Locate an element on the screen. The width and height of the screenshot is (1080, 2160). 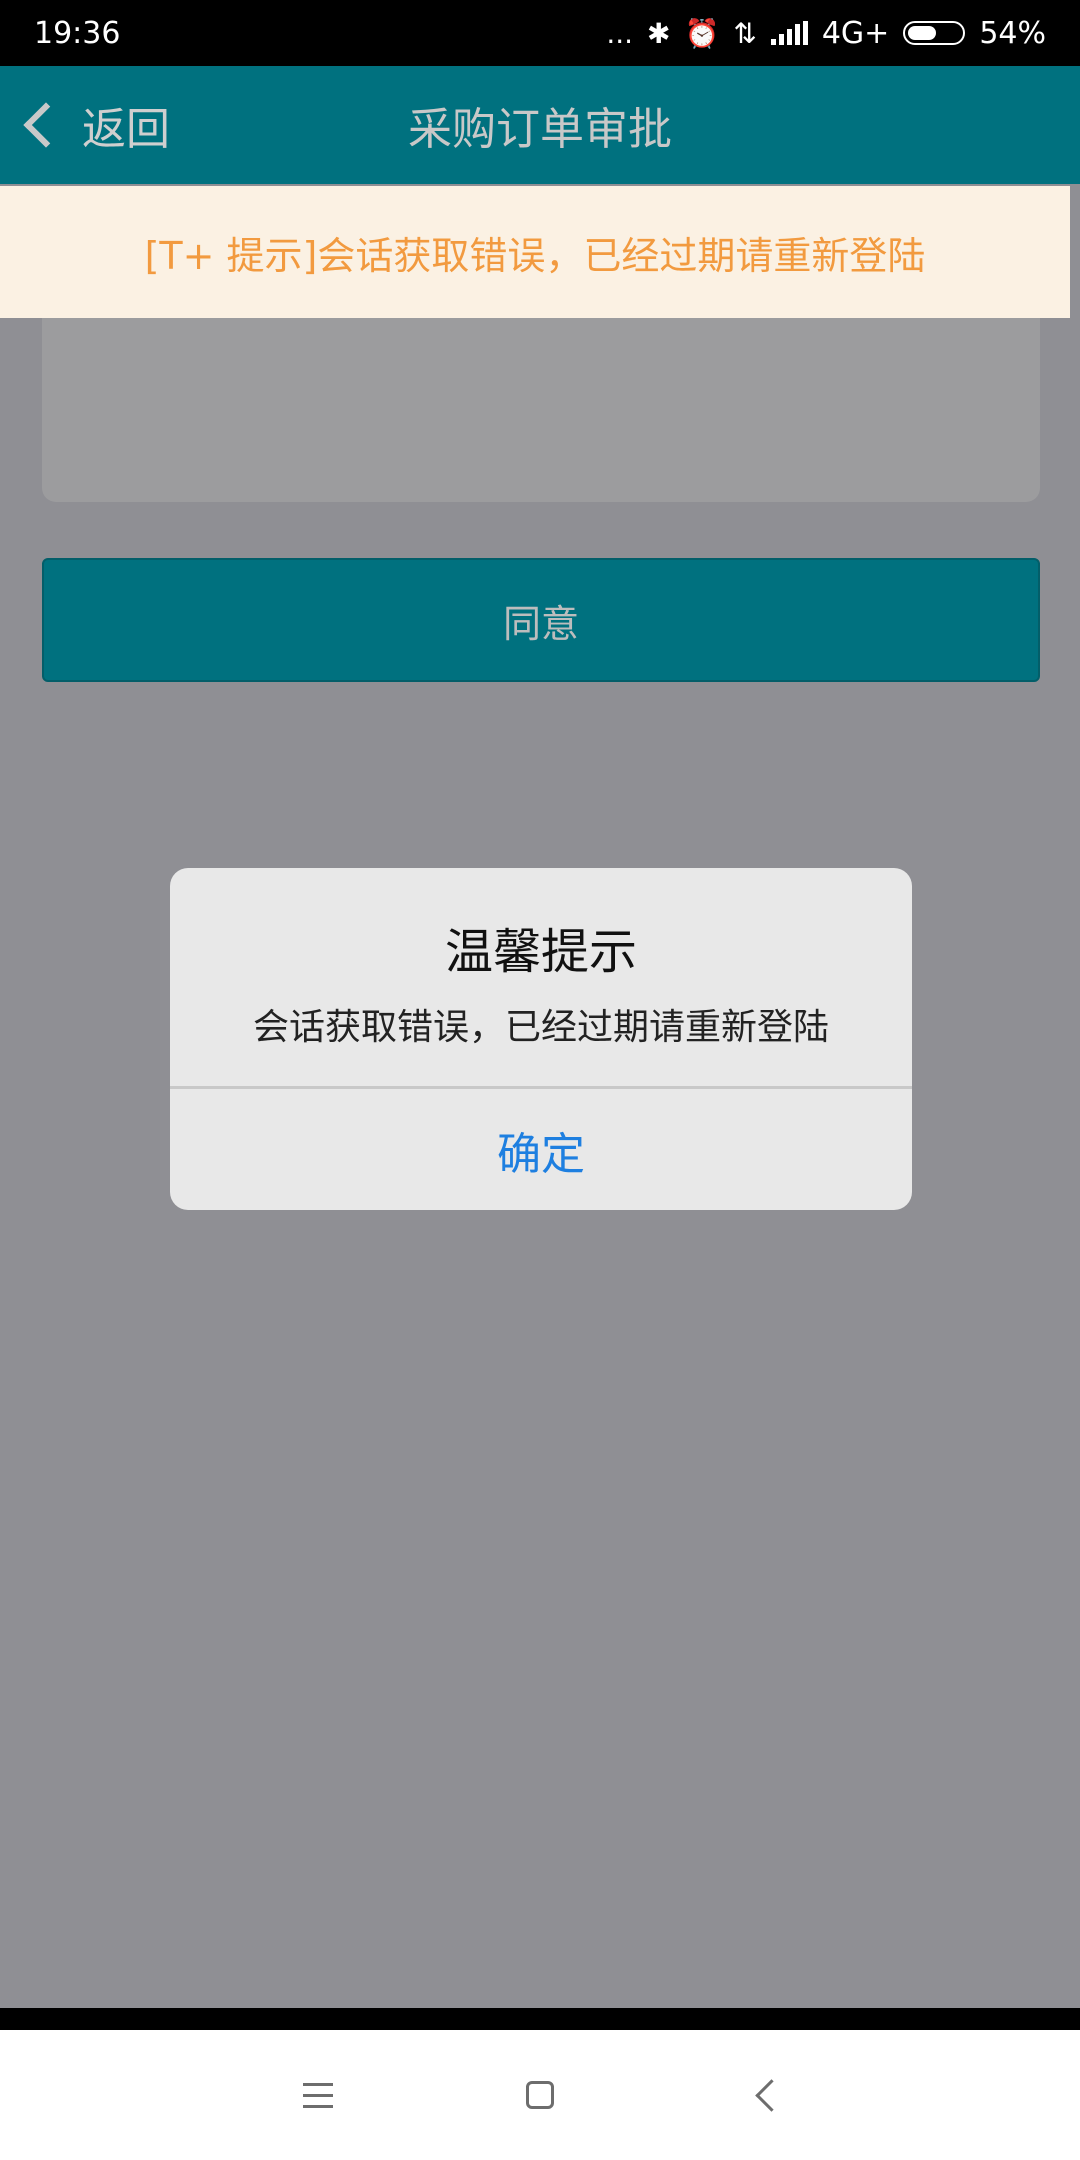
system-nav-bar is located at coordinates (540, 2095).